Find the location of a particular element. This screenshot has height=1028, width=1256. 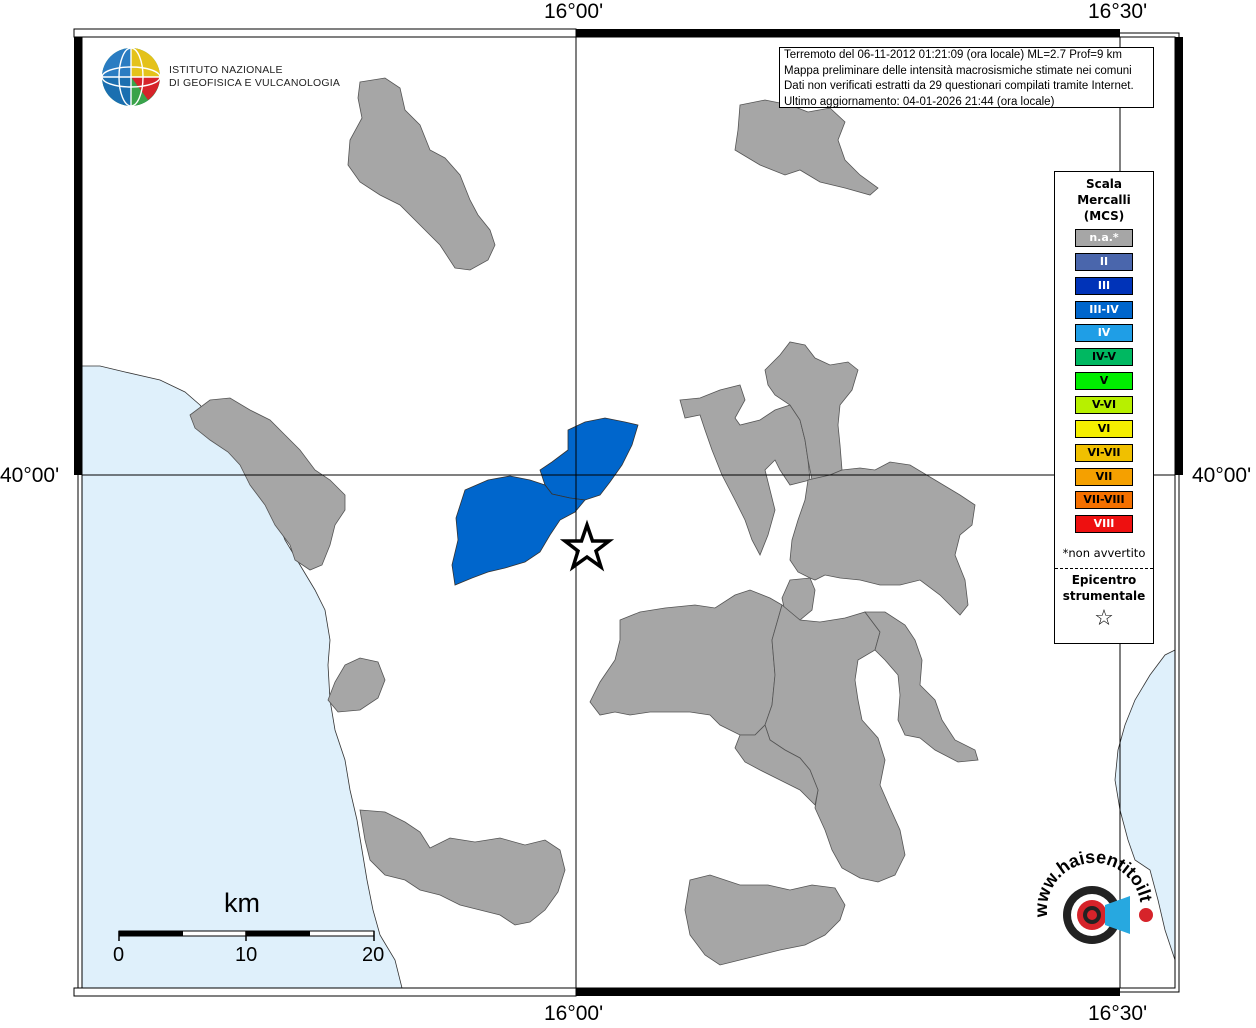

scale-unit: km is located at coordinates (242, 903).